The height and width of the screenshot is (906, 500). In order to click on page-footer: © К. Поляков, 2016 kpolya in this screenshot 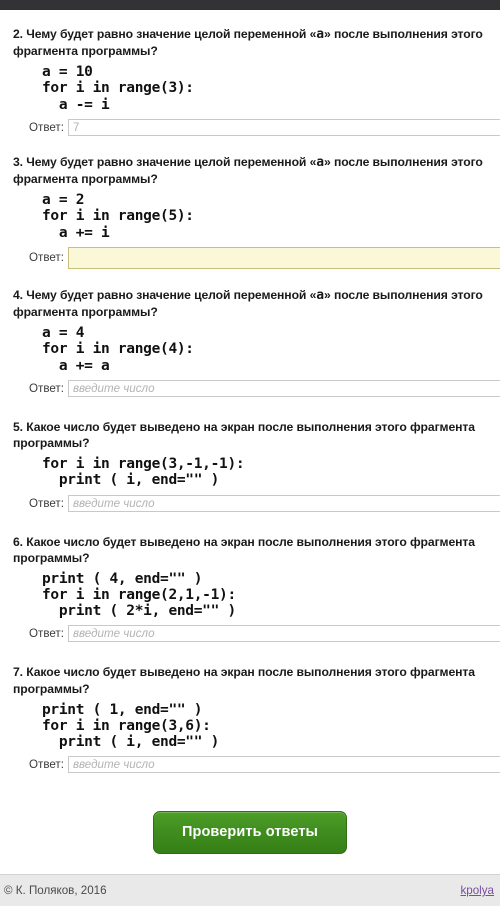, I will do `click(250, 890)`.